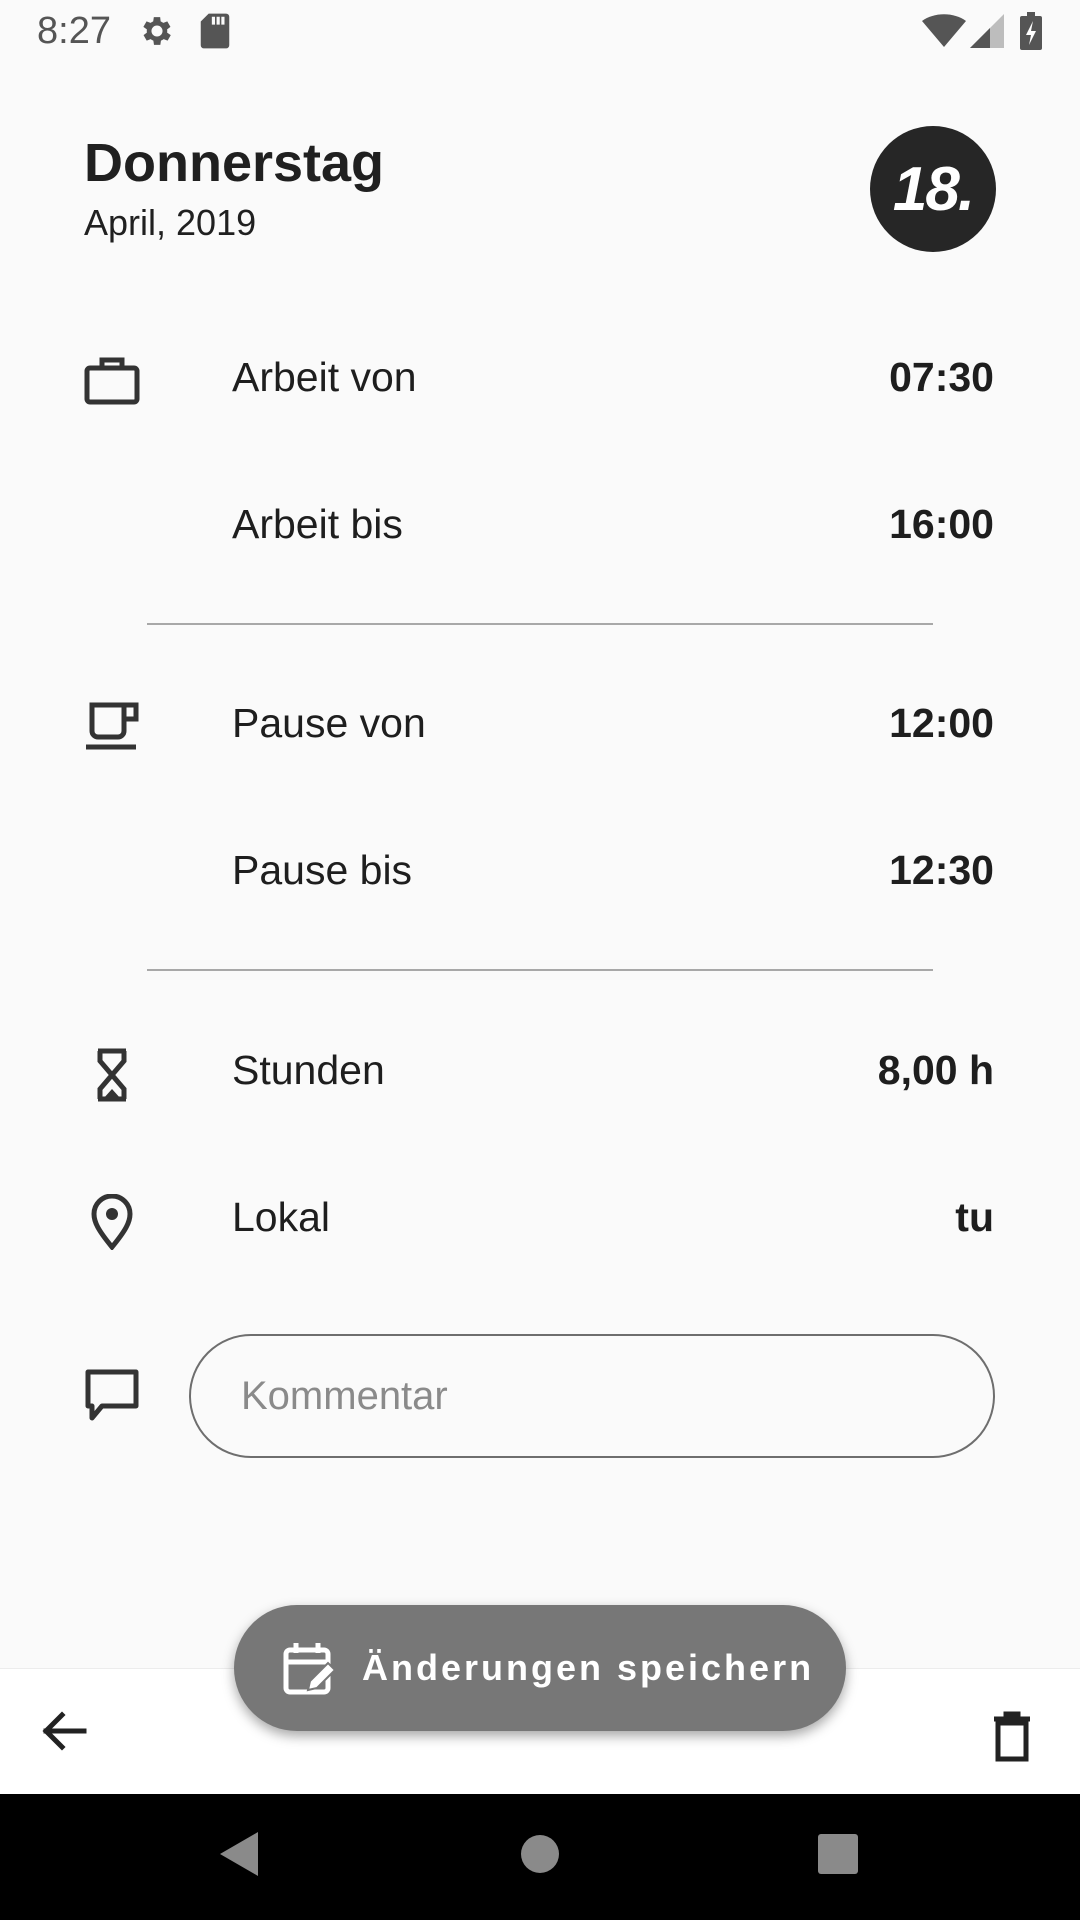 This screenshot has height=1920, width=1080. Describe the element at coordinates (933, 189) in the screenshot. I see `date-badge: 18.` at that location.